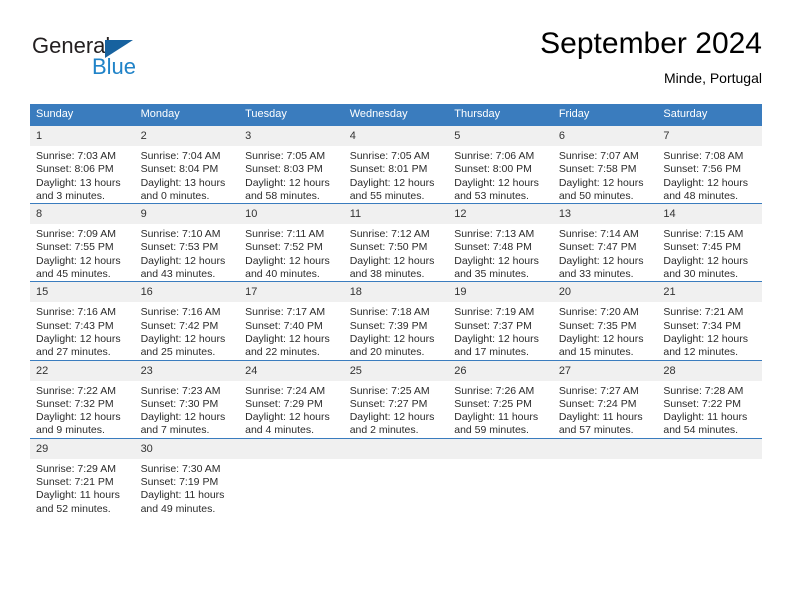 This screenshot has width=792, height=612. I want to click on day-number: 18, so click(396, 292).